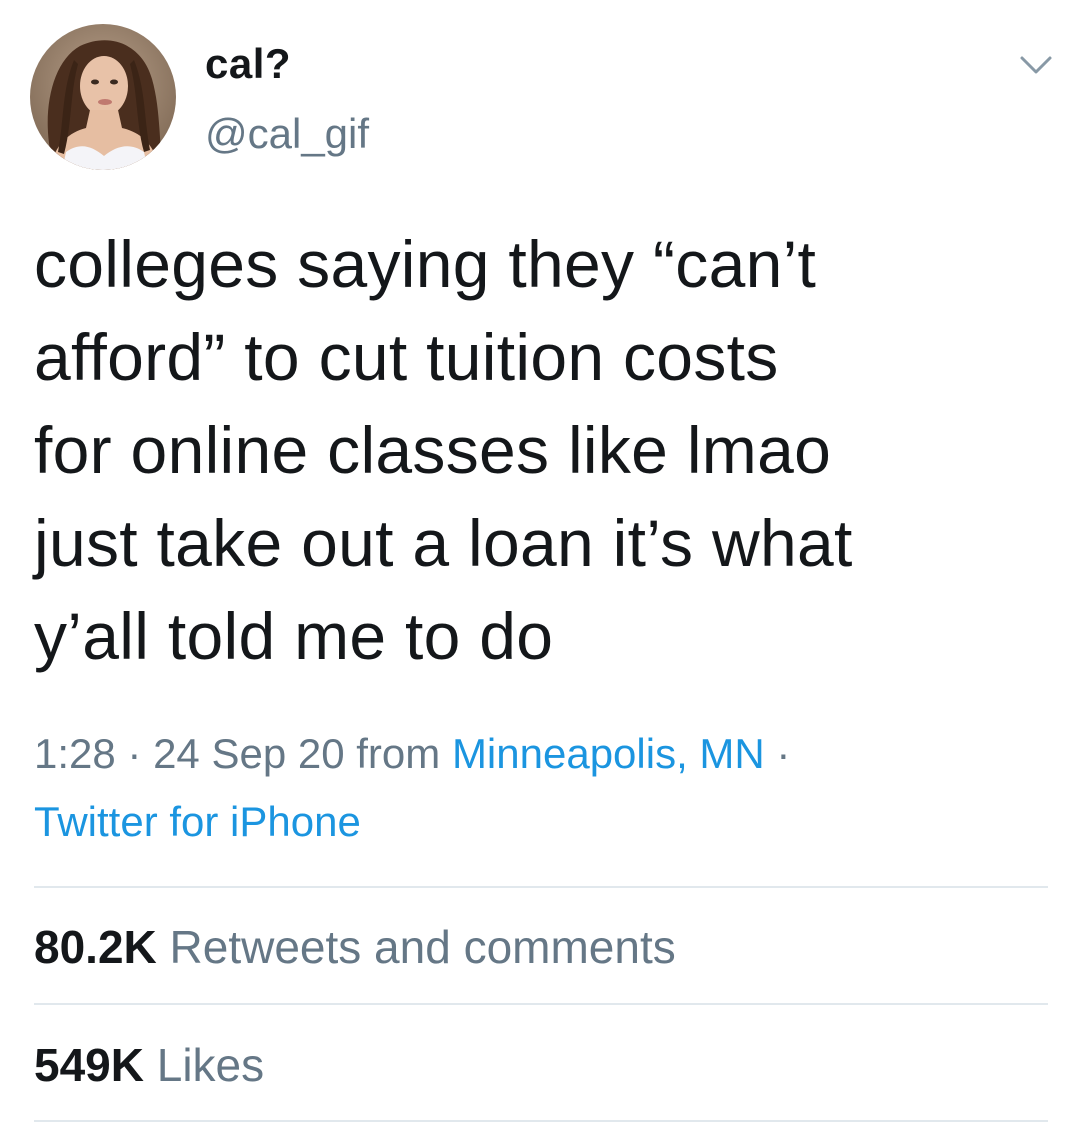  Describe the element at coordinates (89, 1065) in the screenshot. I see `likes-count: 549K` at that location.